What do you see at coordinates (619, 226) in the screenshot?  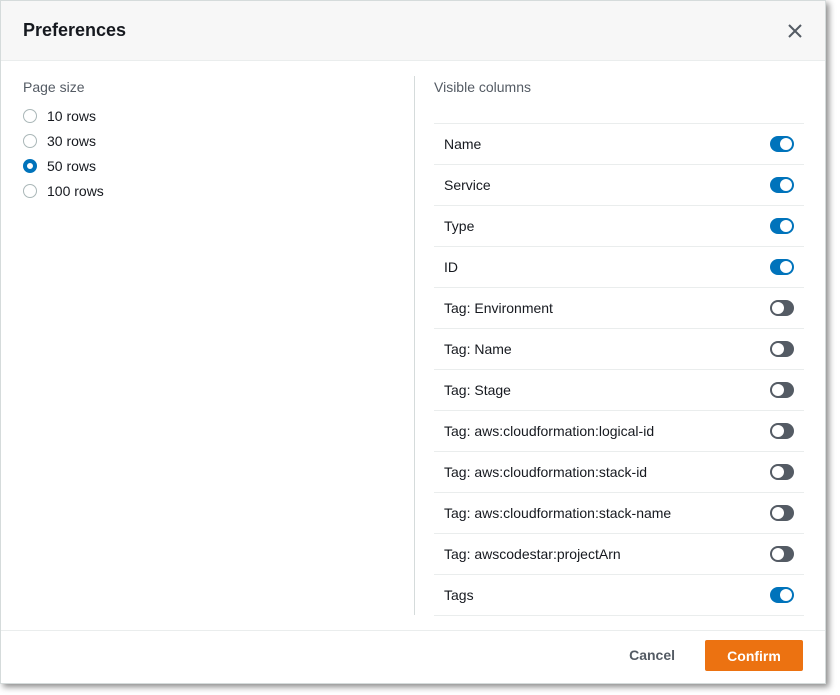 I see `column-row: Type` at bounding box center [619, 226].